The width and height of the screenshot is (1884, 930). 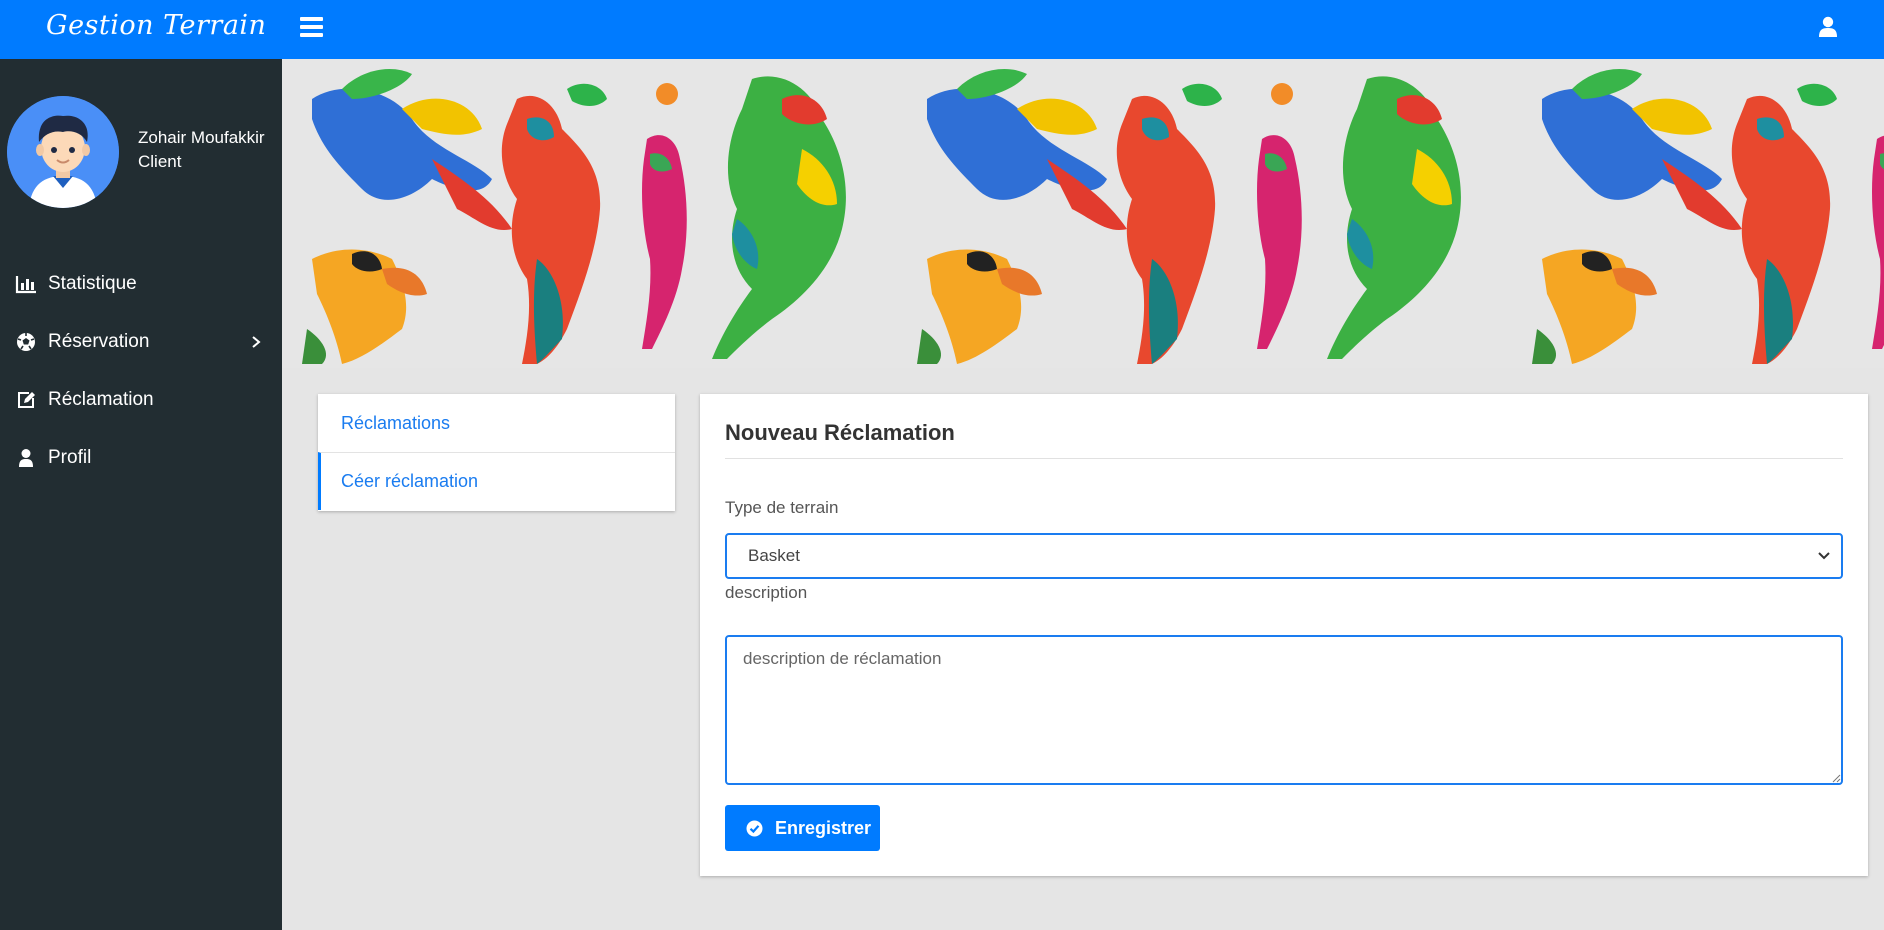 What do you see at coordinates (840, 432) in the screenshot?
I see `form-title: Nouveau Réclamation` at bounding box center [840, 432].